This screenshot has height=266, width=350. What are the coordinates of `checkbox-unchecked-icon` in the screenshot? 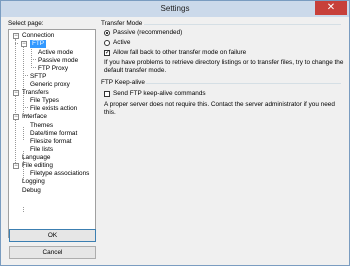 It's located at (107, 94).